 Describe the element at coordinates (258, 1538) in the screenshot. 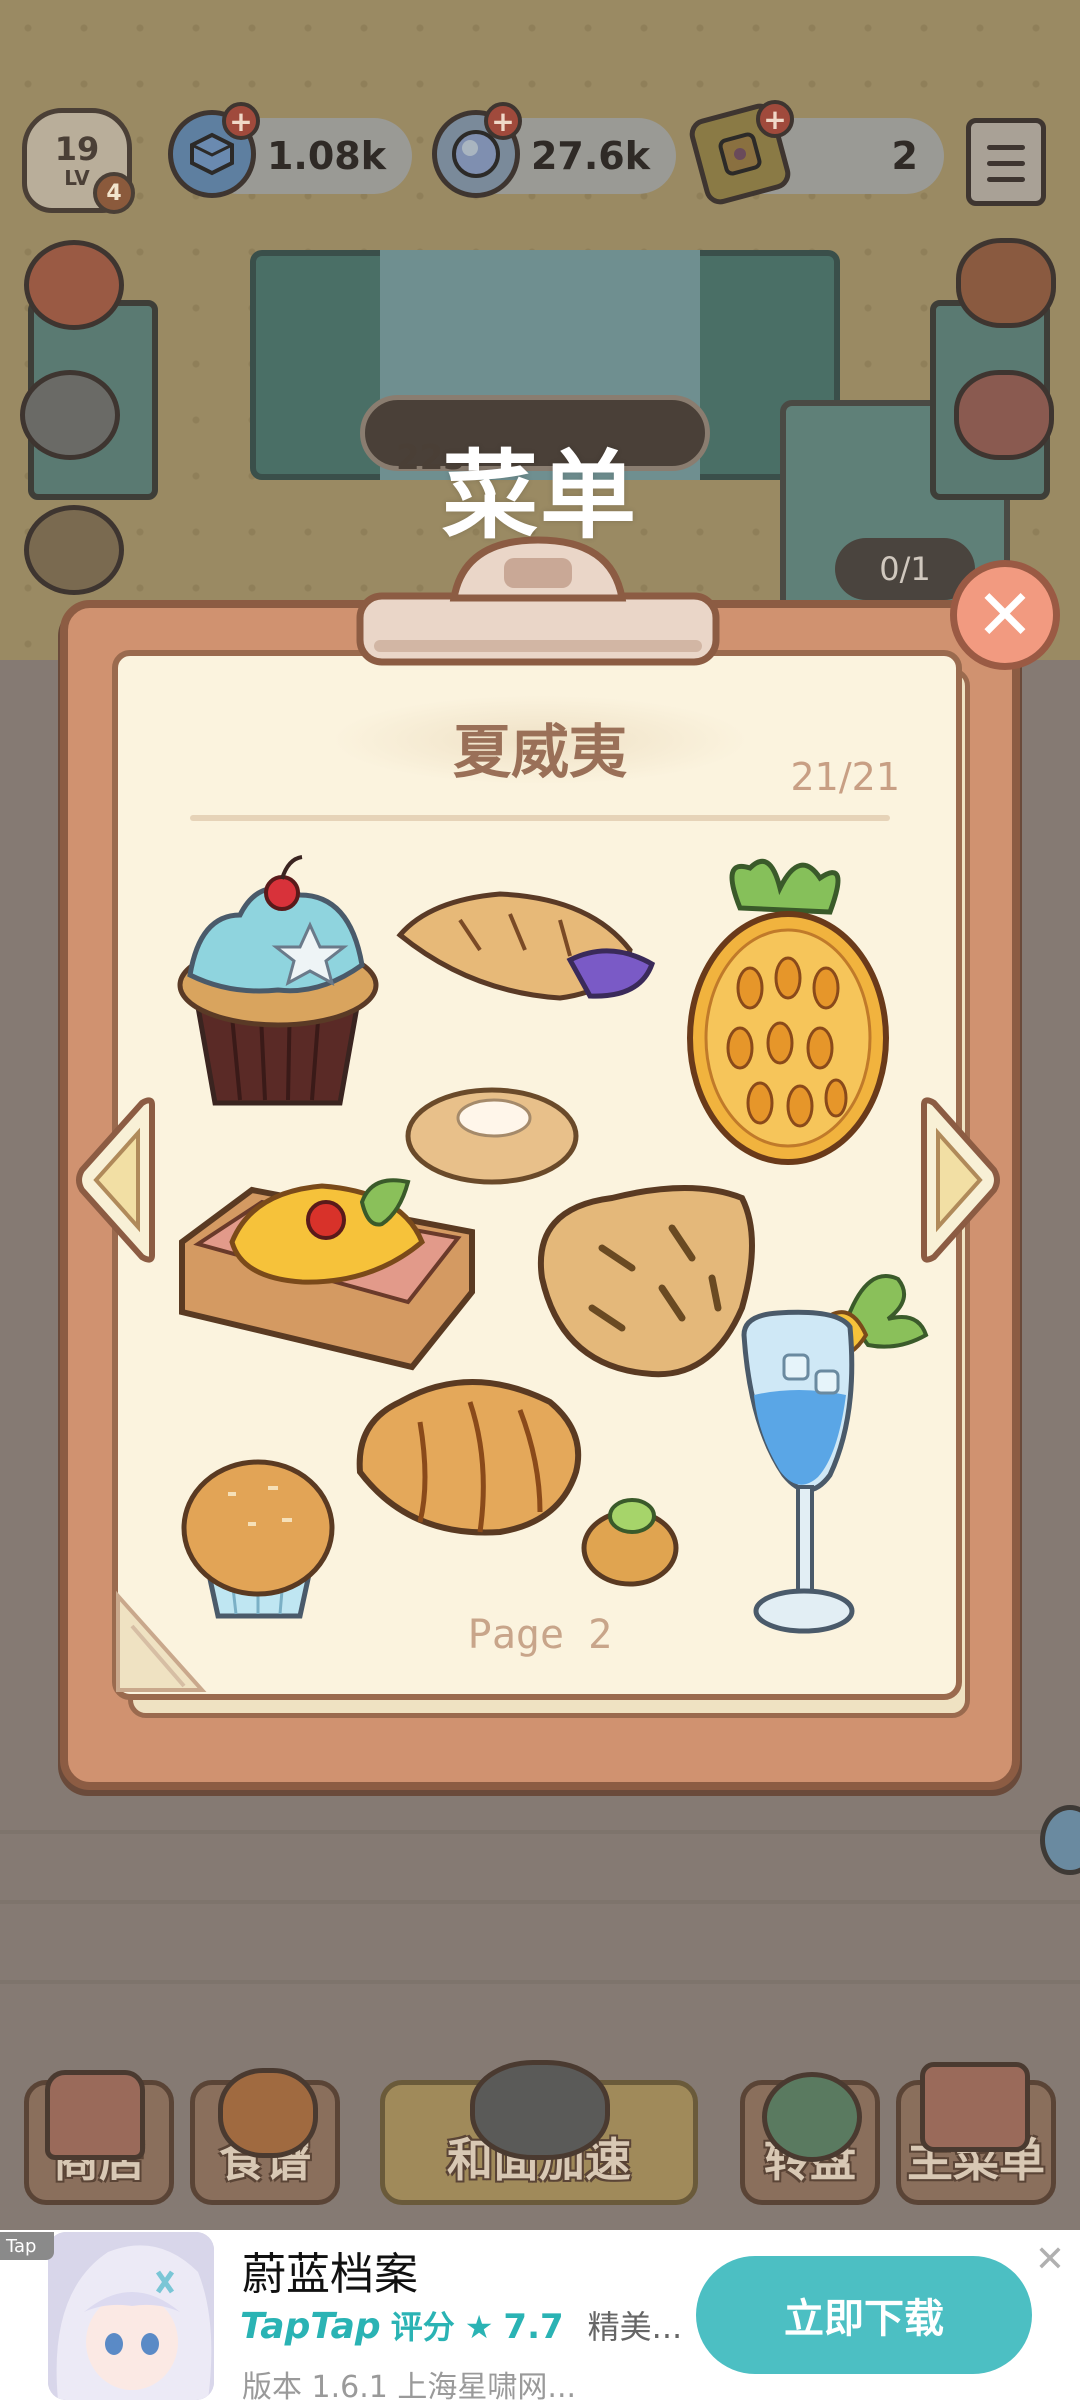

I see `crumble-muffin-icon` at that location.